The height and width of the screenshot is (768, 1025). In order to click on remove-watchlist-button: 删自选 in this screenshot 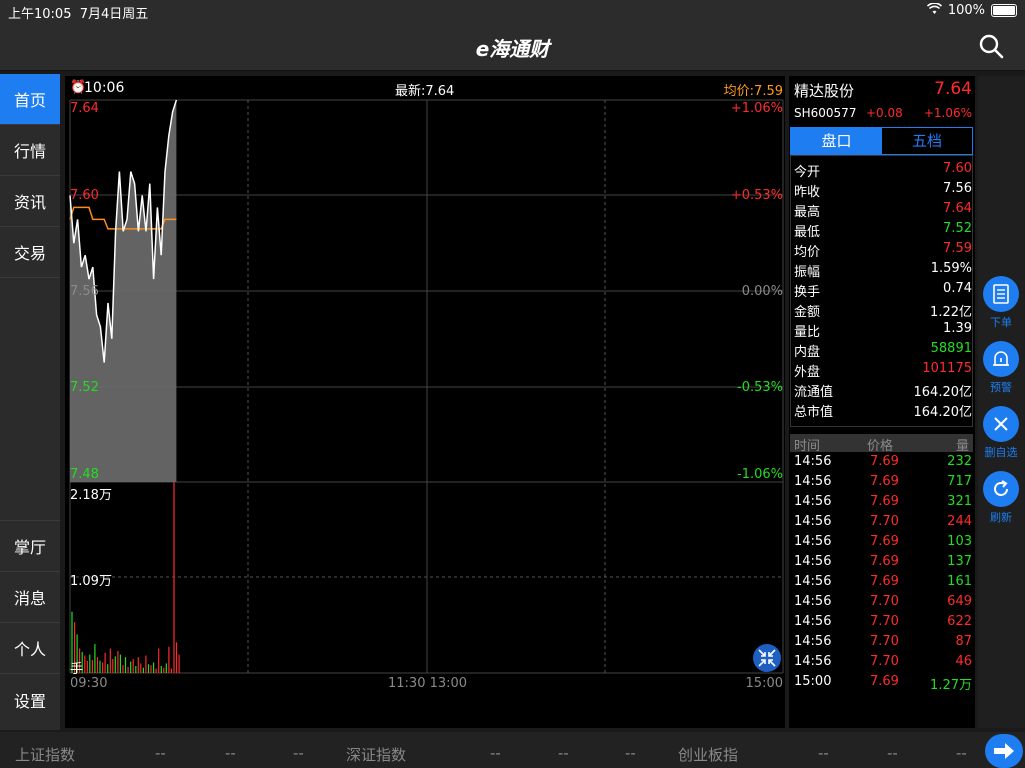, I will do `click(1001, 433)`.